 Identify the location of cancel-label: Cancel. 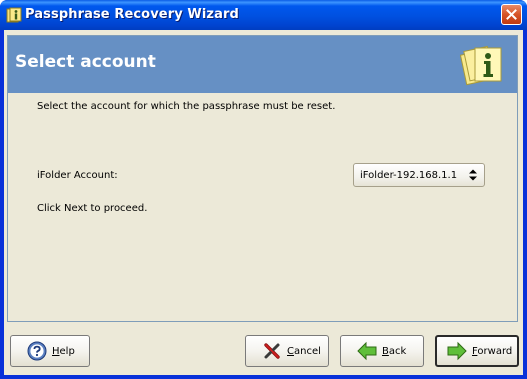
(304, 351).